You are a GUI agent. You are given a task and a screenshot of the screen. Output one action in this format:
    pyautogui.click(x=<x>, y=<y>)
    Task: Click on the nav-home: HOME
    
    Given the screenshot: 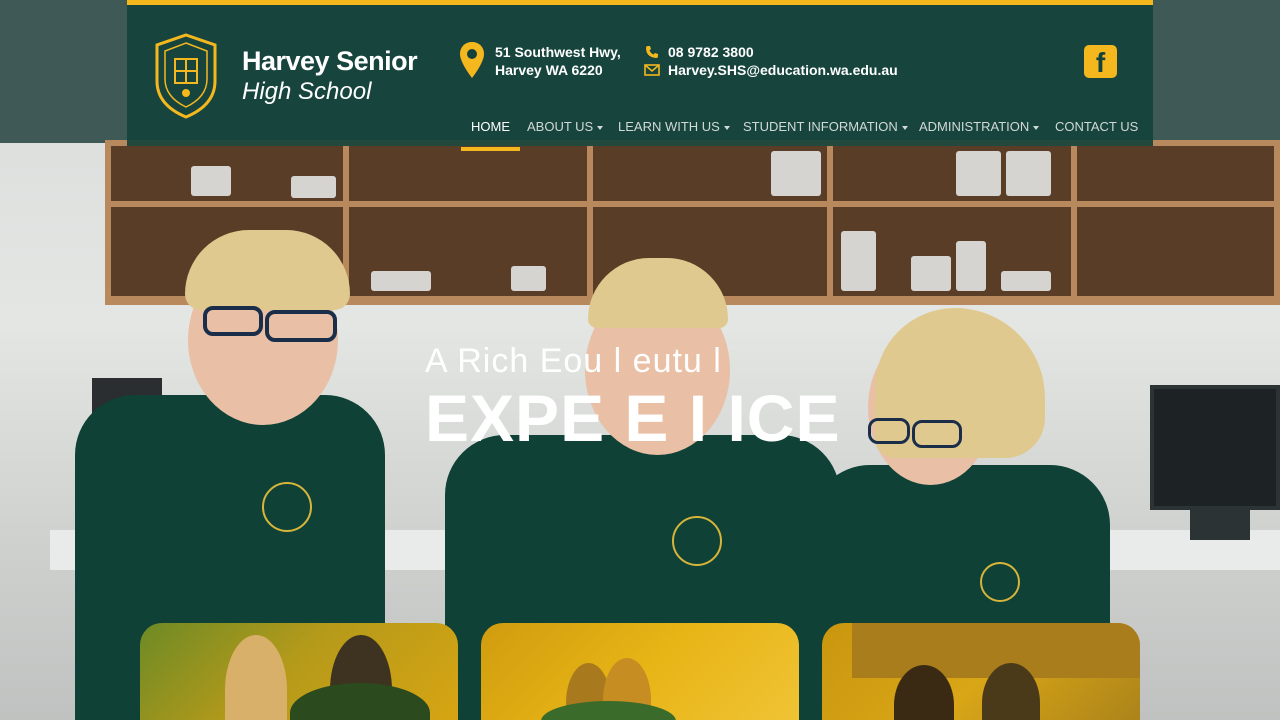 What is the action you would take?
    pyautogui.click(x=490, y=134)
    